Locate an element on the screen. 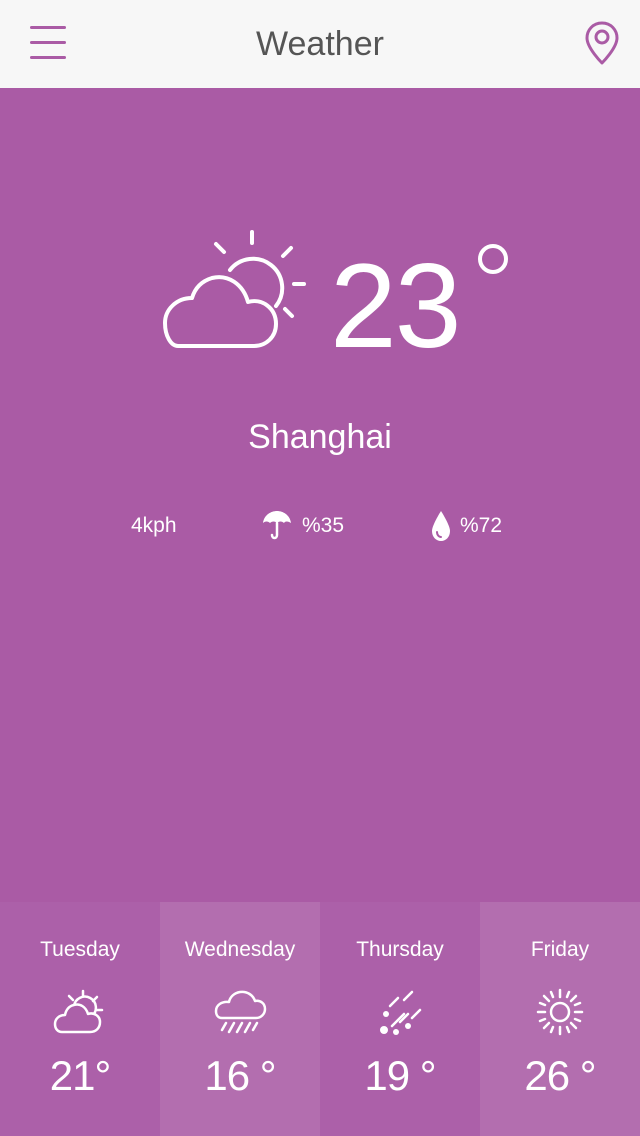  forecast-day-name: Tuesday is located at coordinates (80, 949).